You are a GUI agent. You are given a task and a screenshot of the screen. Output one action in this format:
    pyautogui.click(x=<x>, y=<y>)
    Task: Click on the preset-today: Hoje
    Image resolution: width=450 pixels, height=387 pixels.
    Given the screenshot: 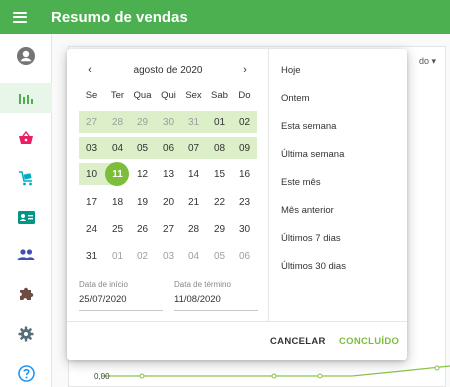 What is the action you would take?
    pyautogui.click(x=291, y=70)
    